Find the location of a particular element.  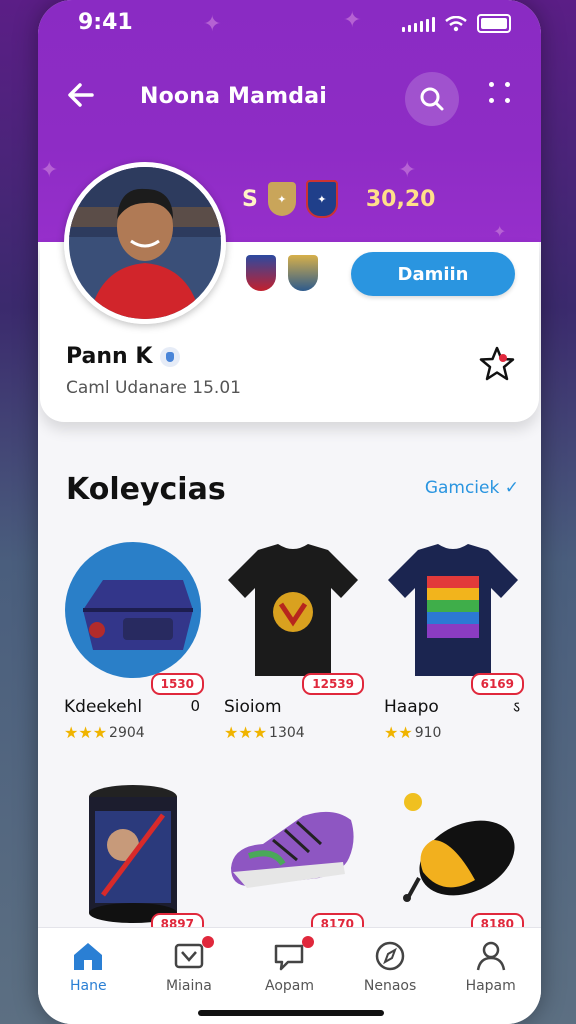

battery-icon is located at coordinates (494, 23).